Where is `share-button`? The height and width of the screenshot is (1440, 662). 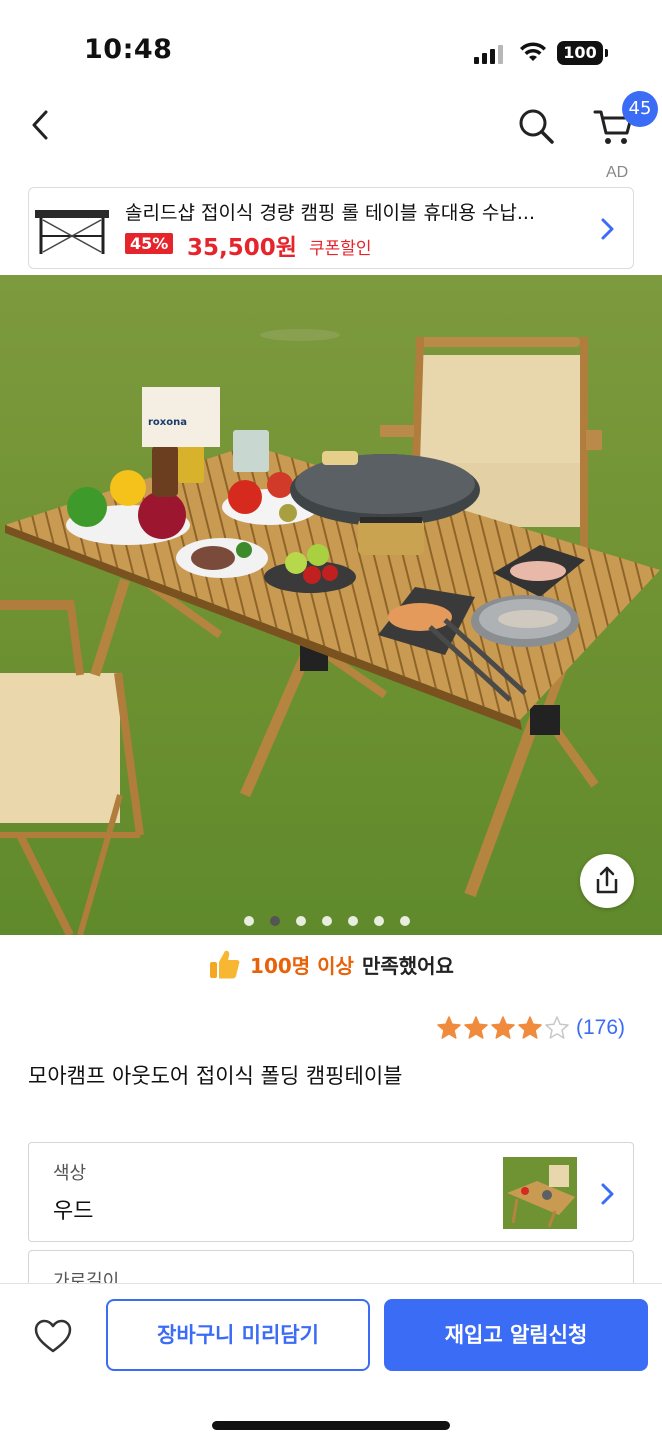
share-button is located at coordinates (607, 881).